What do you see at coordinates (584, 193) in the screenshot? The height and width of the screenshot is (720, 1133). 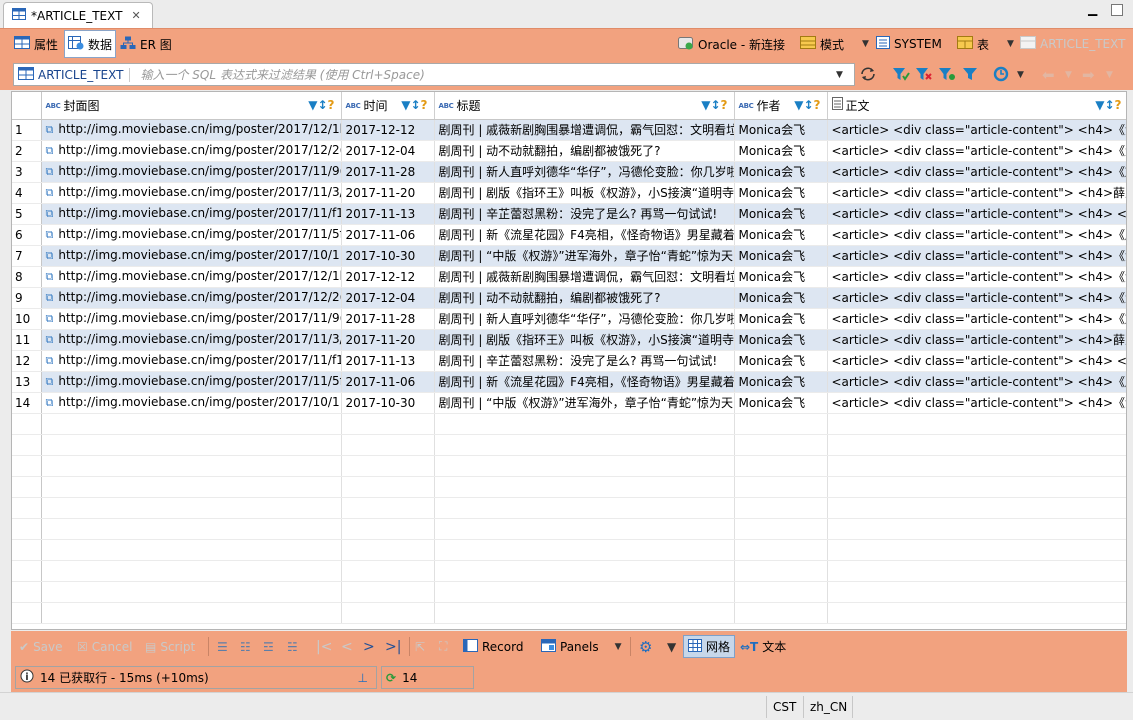 I see `title-cell: 剧周刊 | 剧版《指环王》叫板《权游》，小S接演“道明寺` at bounding box center [584, 193].